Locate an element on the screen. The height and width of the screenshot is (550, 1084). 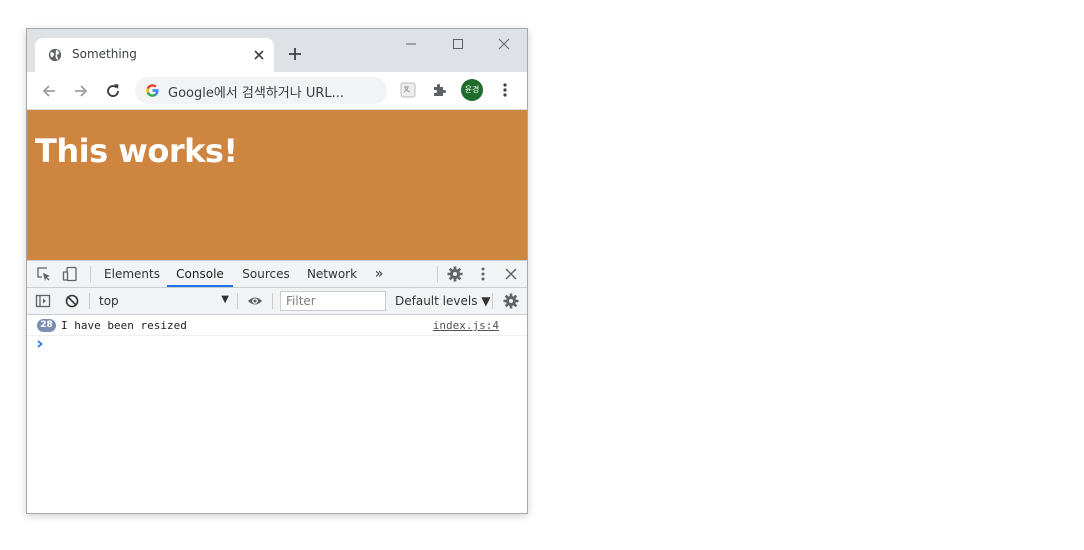
tab-strip: Something is located at coordinates (277, 50).